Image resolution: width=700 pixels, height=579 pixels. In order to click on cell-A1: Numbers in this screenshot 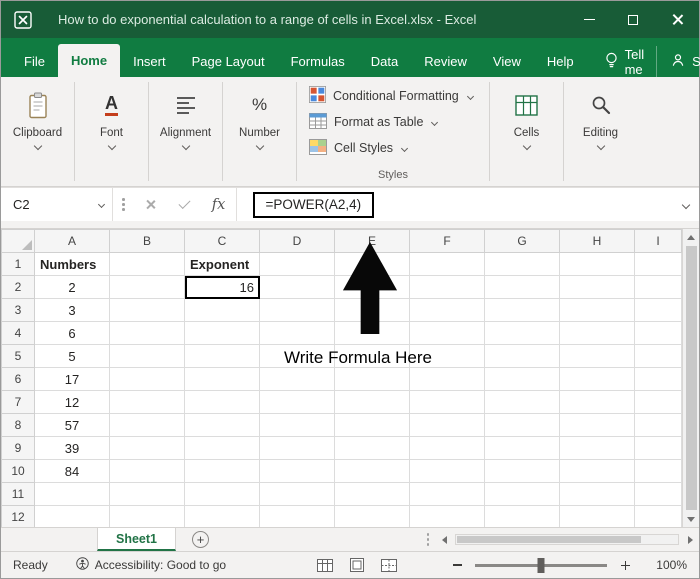, I will do `click(72, 264)`.